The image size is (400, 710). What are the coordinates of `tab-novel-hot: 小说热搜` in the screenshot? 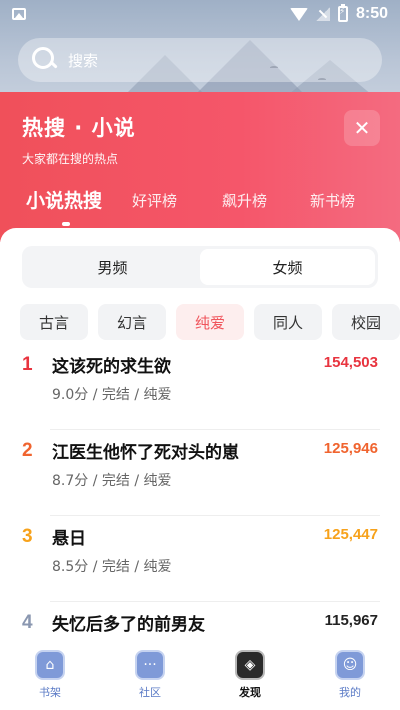 It's located at (64, 199).